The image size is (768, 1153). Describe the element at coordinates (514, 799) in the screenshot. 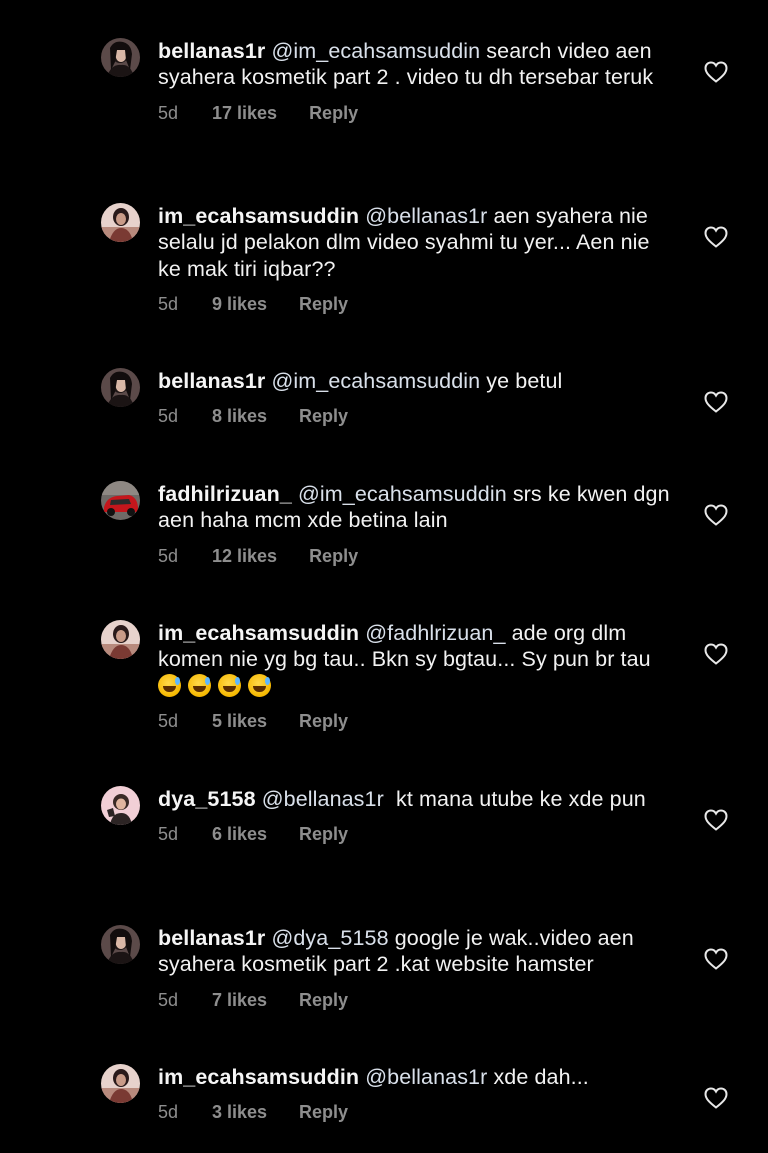

I see `comment-message: kt mana utube ke xde pun` at that location.